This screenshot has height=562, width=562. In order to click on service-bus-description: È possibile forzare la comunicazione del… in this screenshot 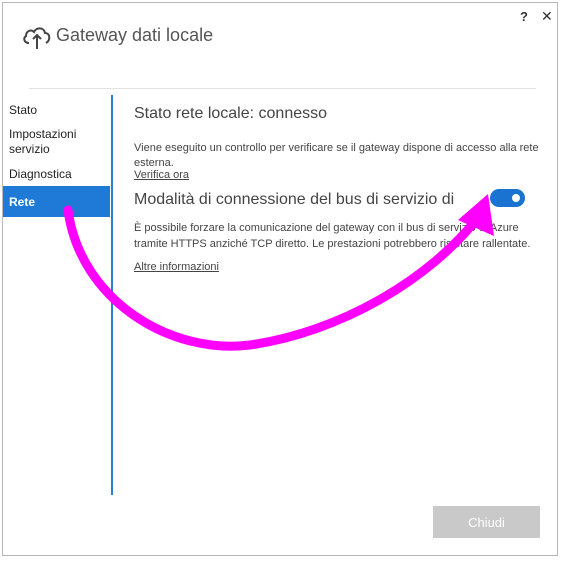, I will do `click(332, 236)`.